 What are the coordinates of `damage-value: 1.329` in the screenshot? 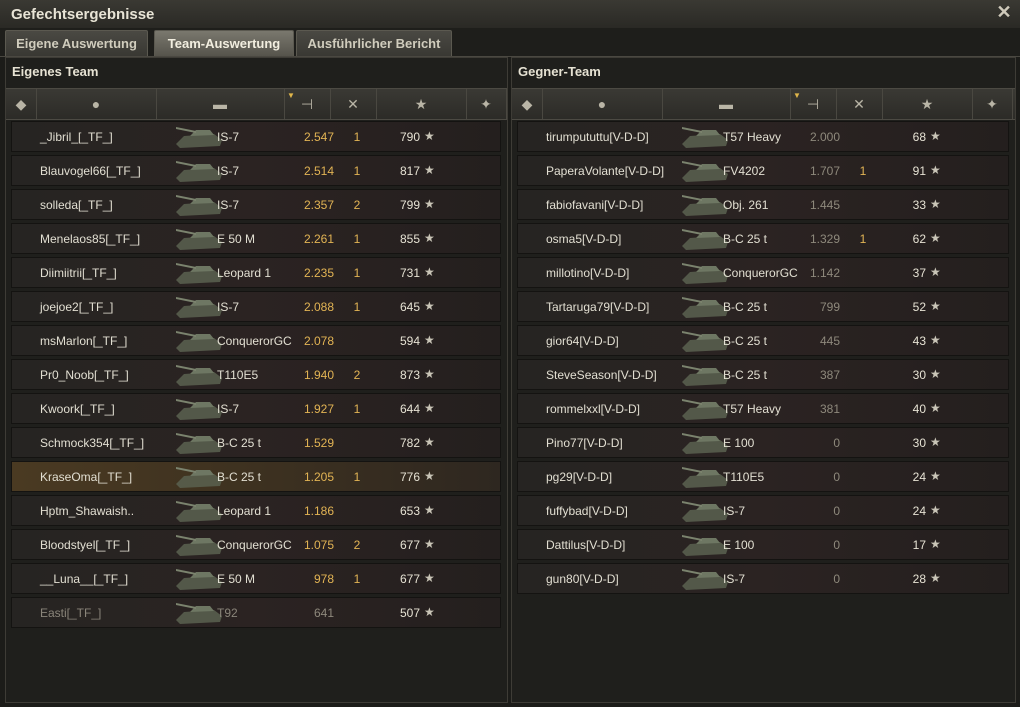 It's located at (824, 239).